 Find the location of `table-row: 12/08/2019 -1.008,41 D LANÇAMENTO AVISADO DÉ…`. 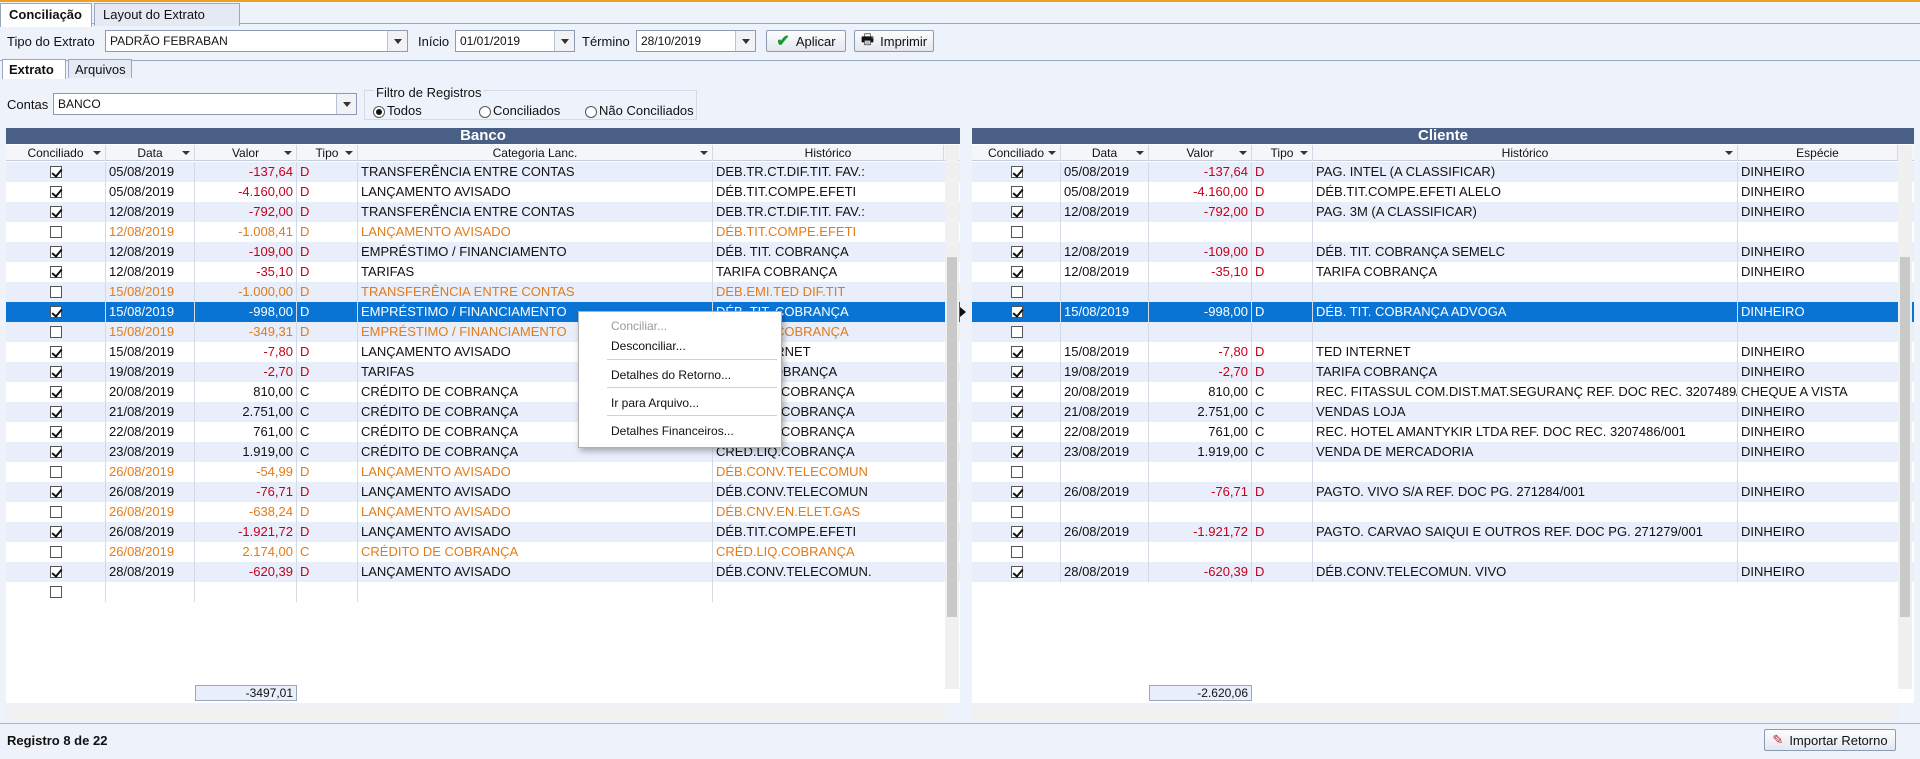

table-row: 12/08/2019 -1.008,41 D LANÇAMENTO AVISADO DÉ… is located at coordinates (483, 232).